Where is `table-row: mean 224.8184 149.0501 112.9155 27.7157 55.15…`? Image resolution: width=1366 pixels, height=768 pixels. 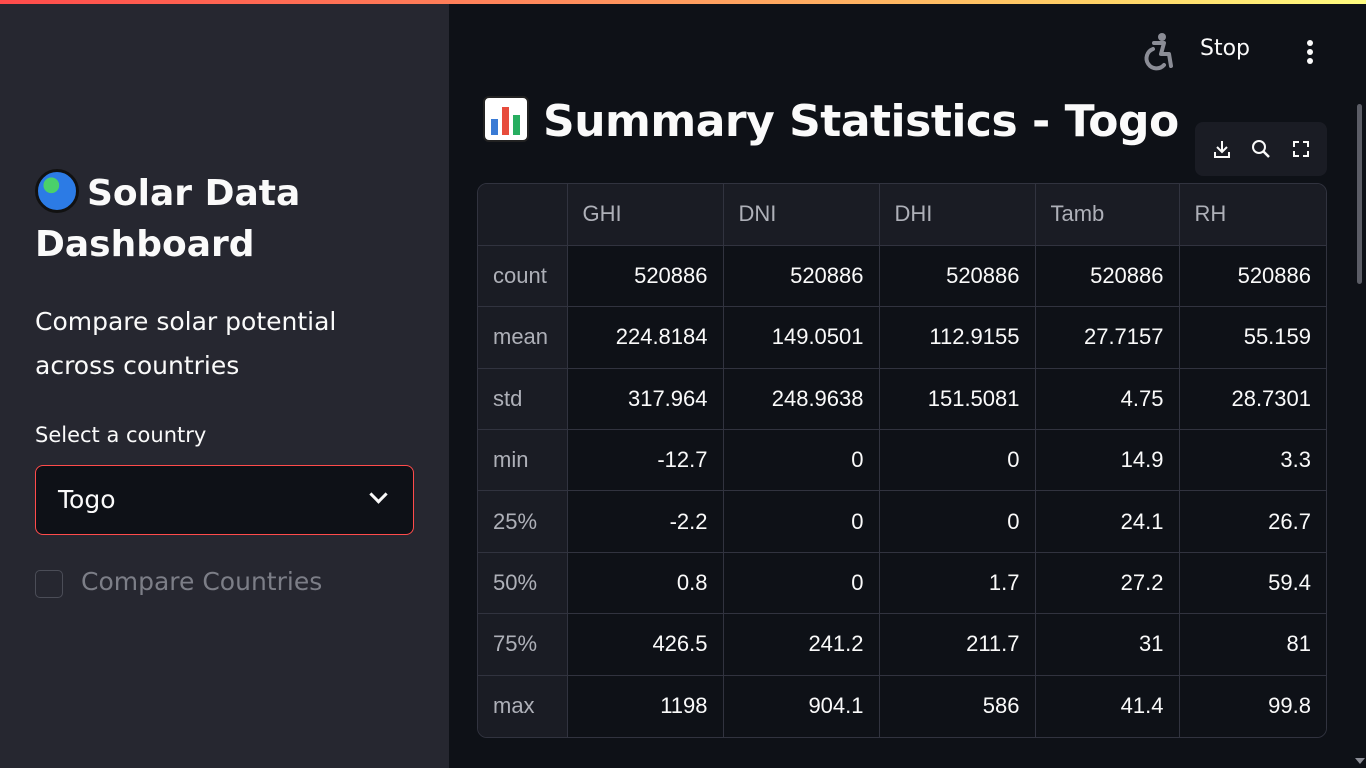
table-row: mean 224.8184 149.0501 112.9155 27.7157 55.15… is located at coordinates (902, 337).